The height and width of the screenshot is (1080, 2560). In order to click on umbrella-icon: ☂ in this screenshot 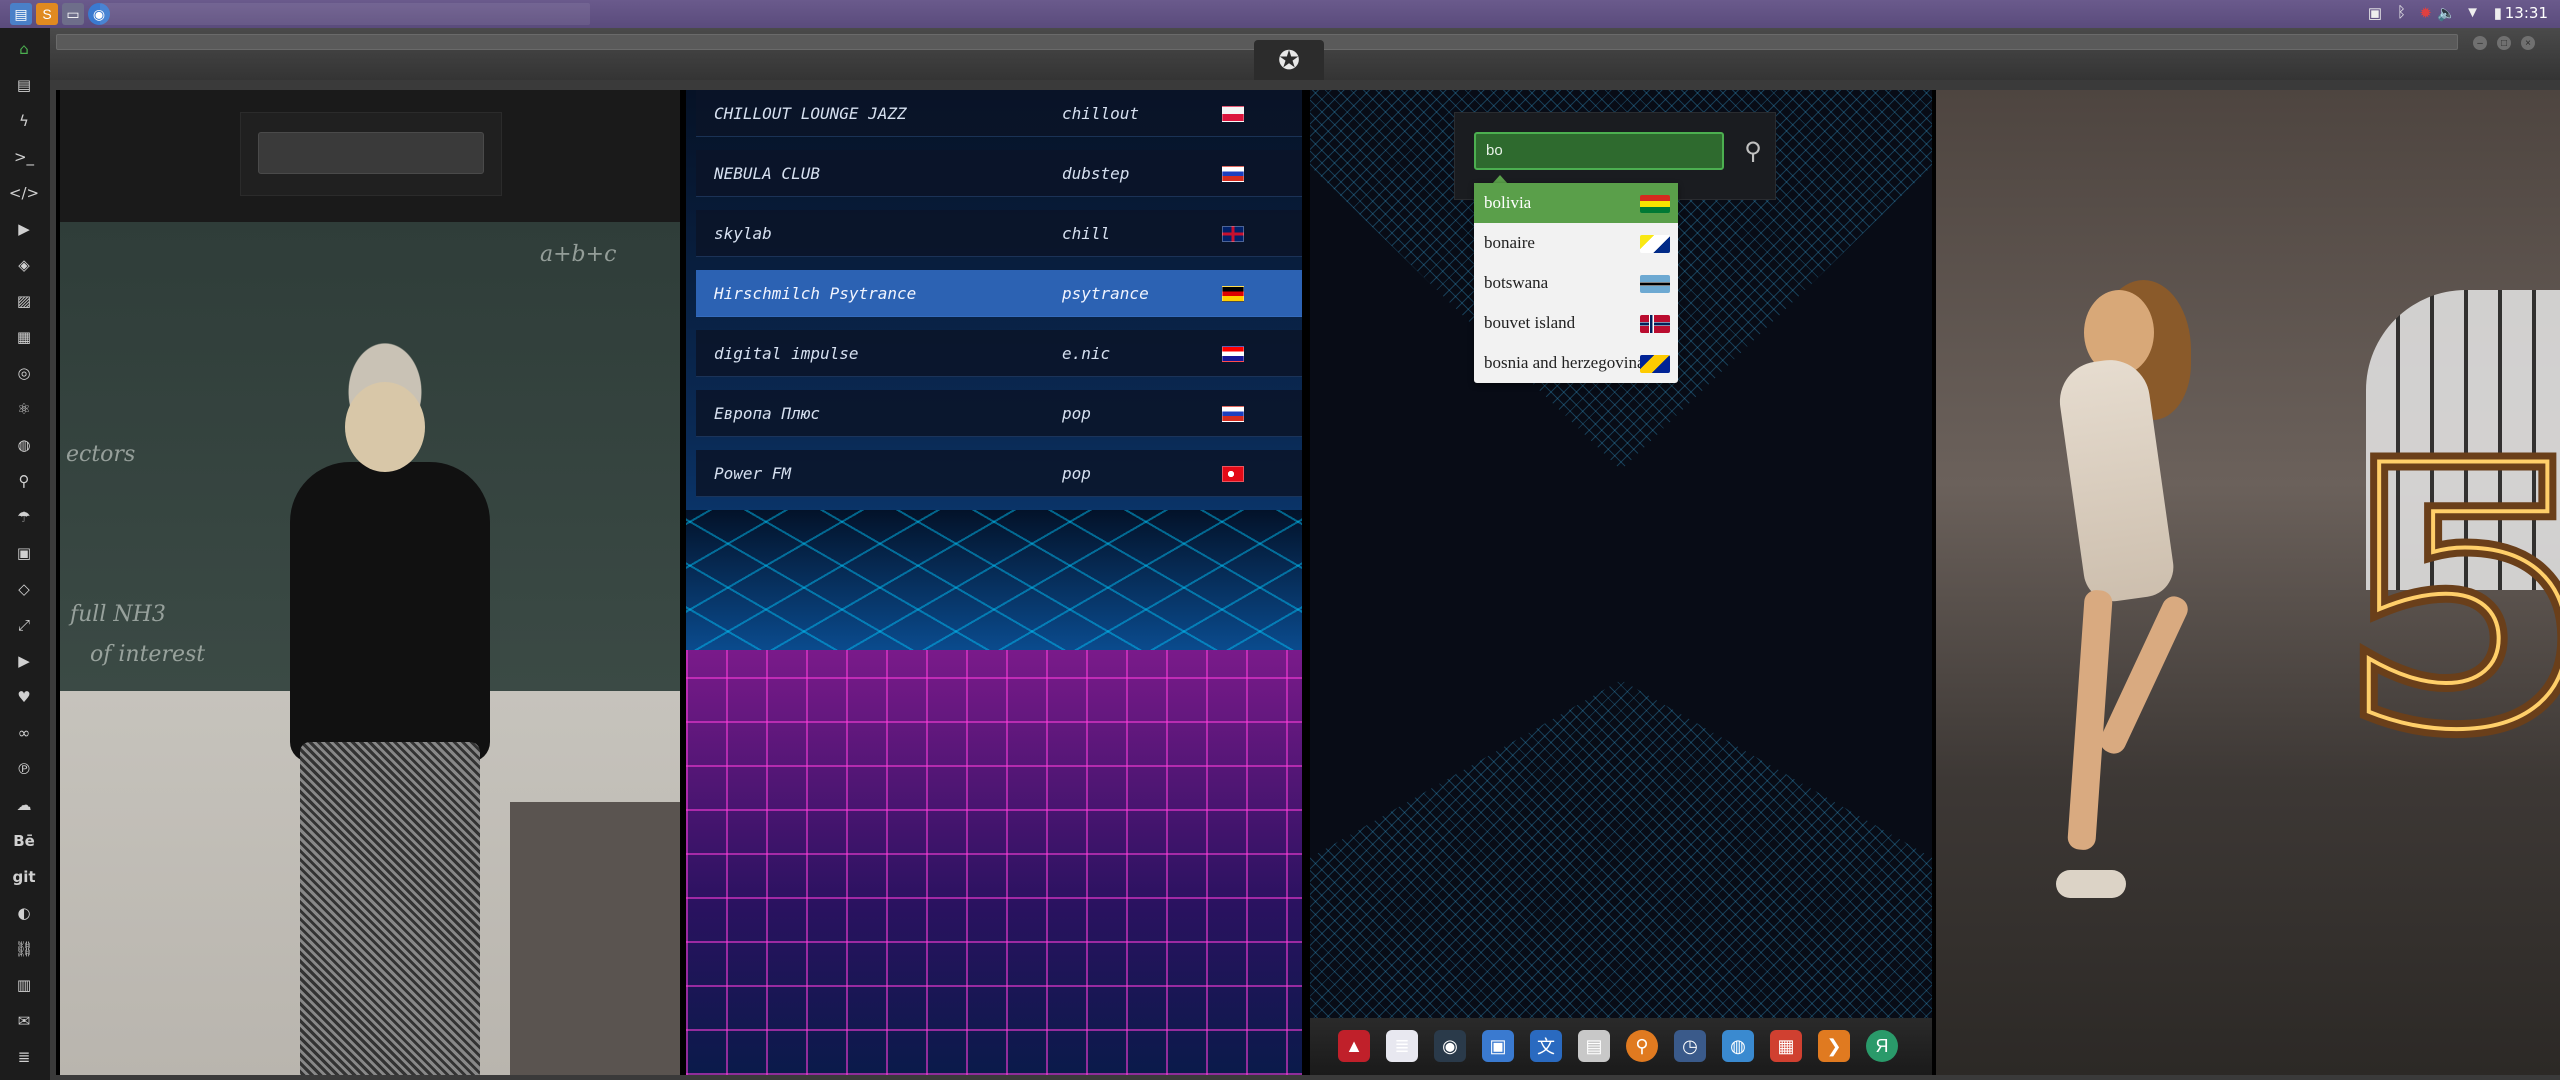, I will do `click(24, 517)`.